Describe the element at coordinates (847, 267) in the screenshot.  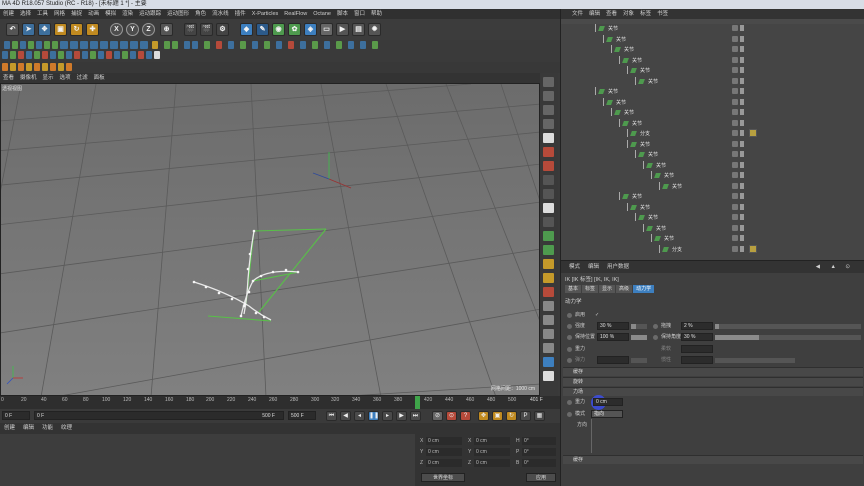
I see `lock-icon: ⊙` at that location.